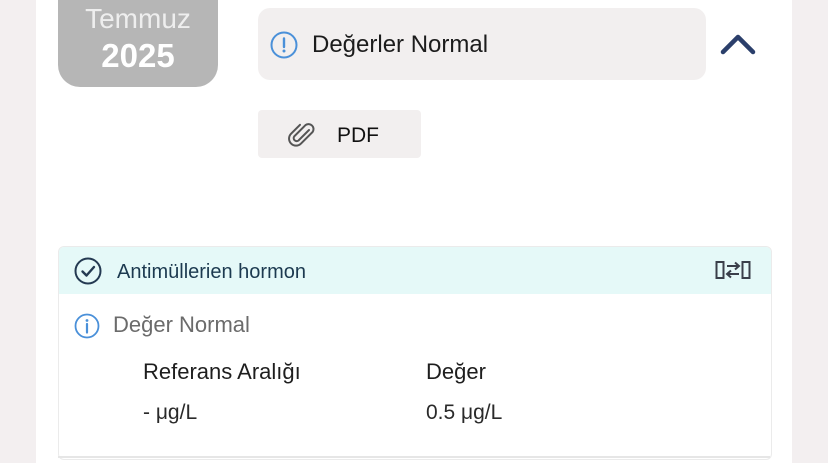 Image resolution: width=828 pixels, height=463 pixels. Describe the element at coordinates (170, 412) in the screenshot. I see `reference-range-value: - μg/L` at that location.